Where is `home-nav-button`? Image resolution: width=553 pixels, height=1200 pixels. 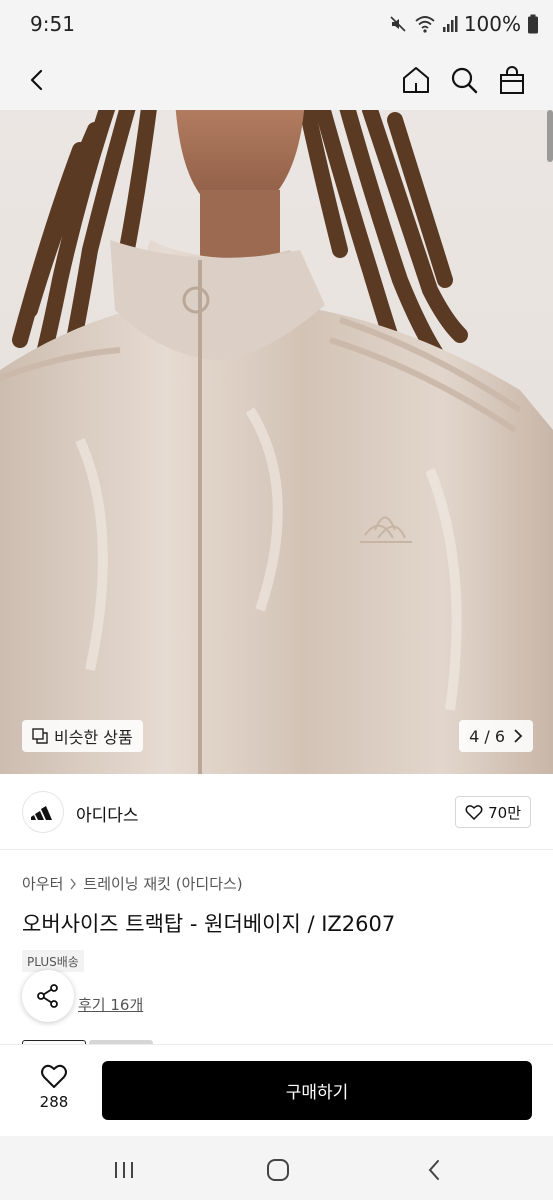 home-nav-button is located at coordinates (278, 1170).